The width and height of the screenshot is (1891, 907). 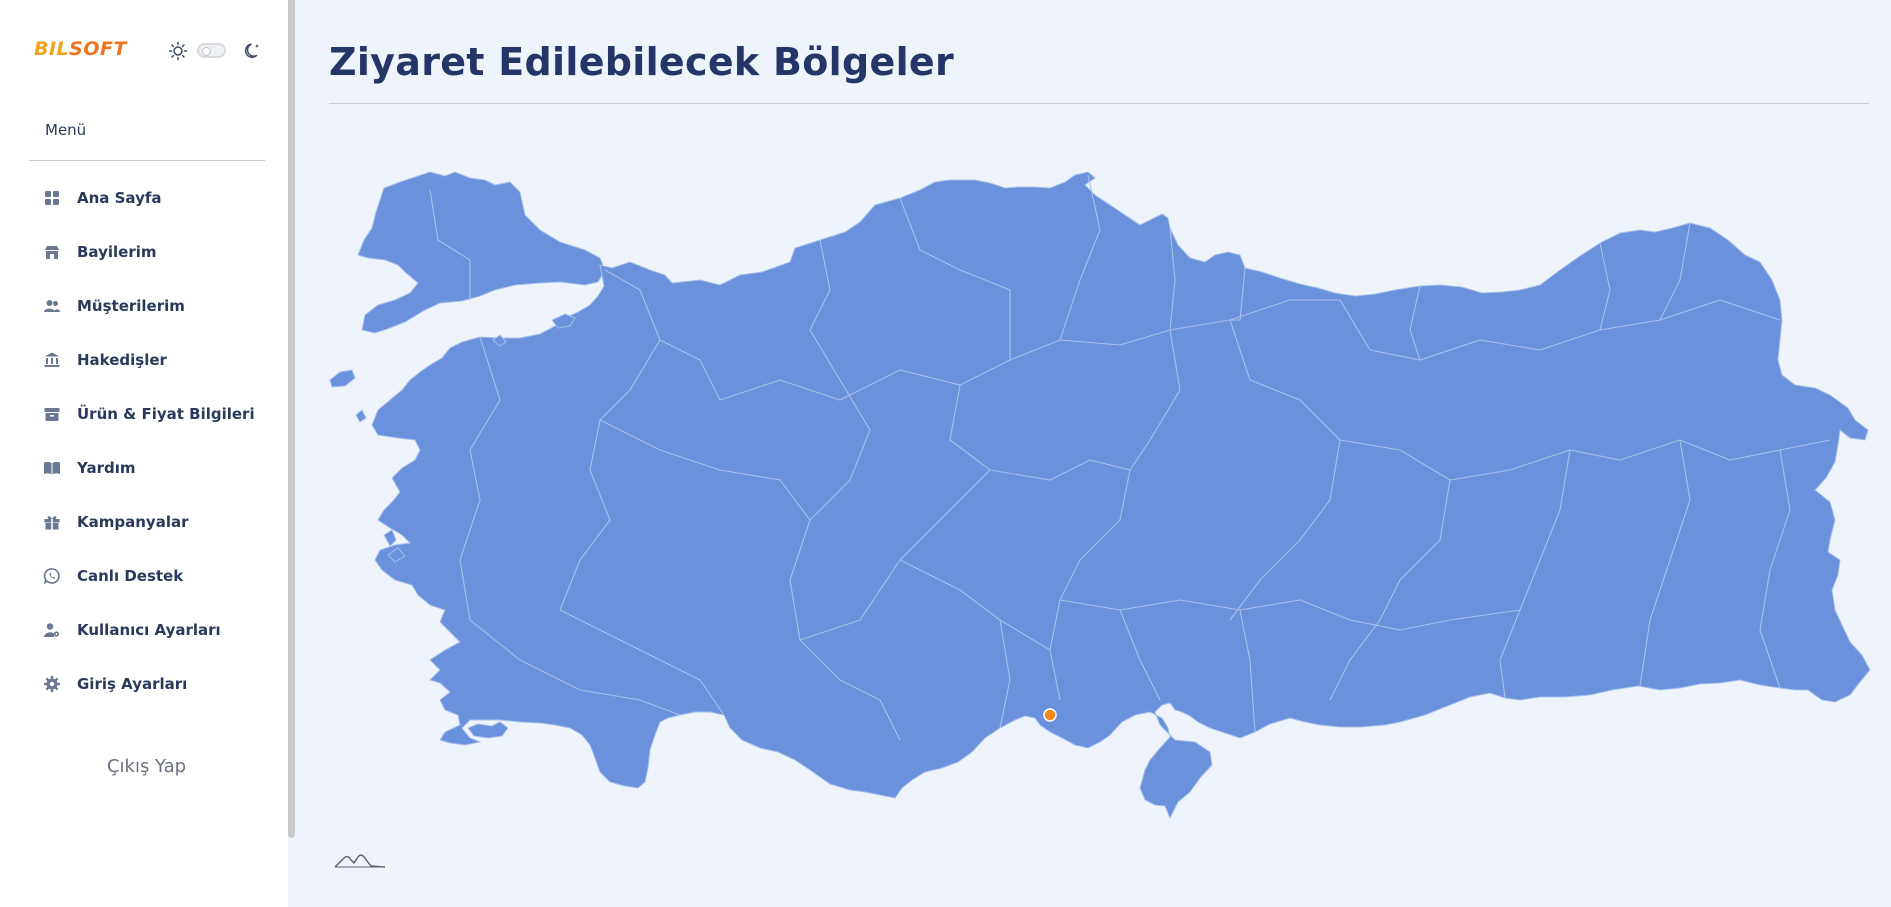 What do you see at coordinates (481, 252) in the screenshot?
I see `map-region-thrace` at bounding box center [481, 252].